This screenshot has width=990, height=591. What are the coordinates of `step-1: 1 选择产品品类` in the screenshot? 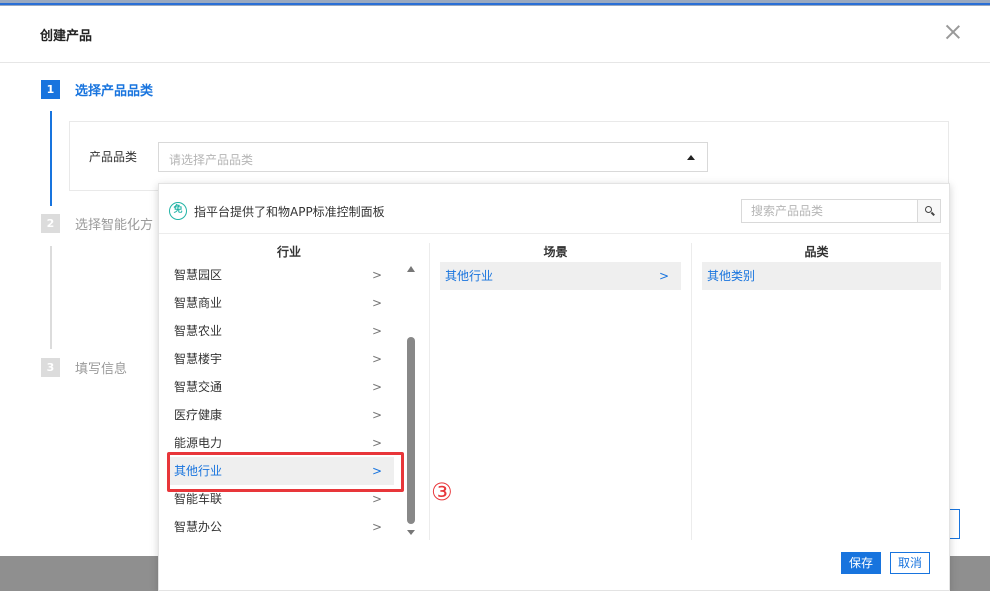 It's located at (97, 89).